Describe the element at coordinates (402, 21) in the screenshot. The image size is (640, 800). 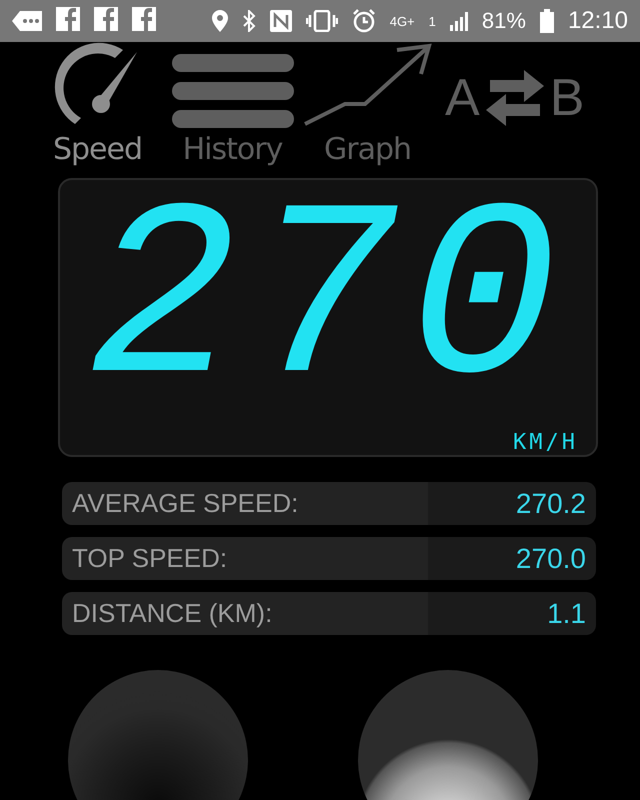
I see `network-type: 4G+` at that location.